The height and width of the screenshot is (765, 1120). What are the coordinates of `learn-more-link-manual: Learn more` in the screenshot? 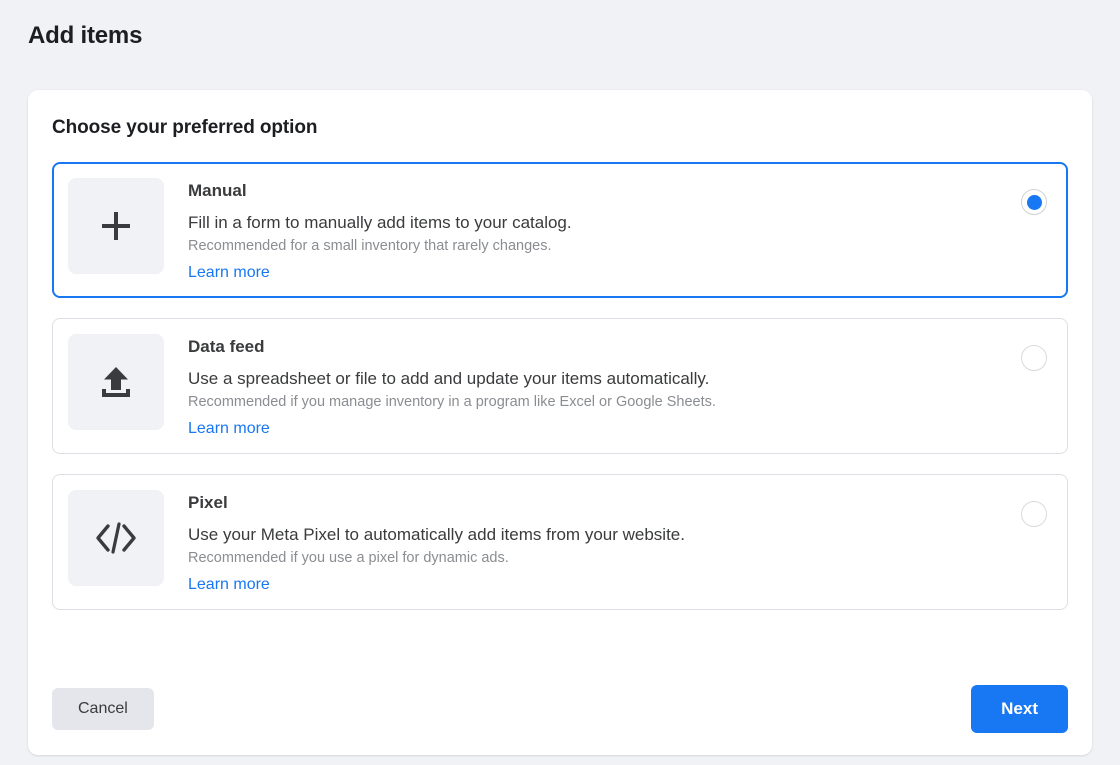 It's located at (229, 273).